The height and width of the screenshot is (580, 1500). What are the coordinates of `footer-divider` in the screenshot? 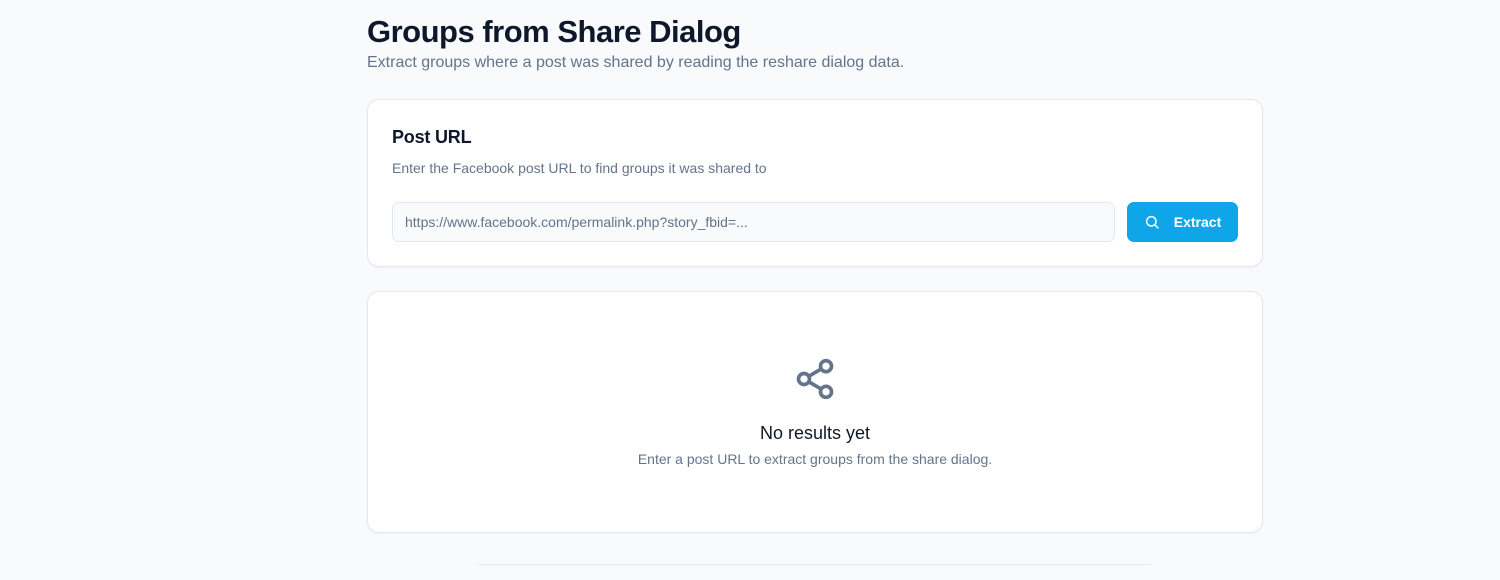 It's located at (815, 564).